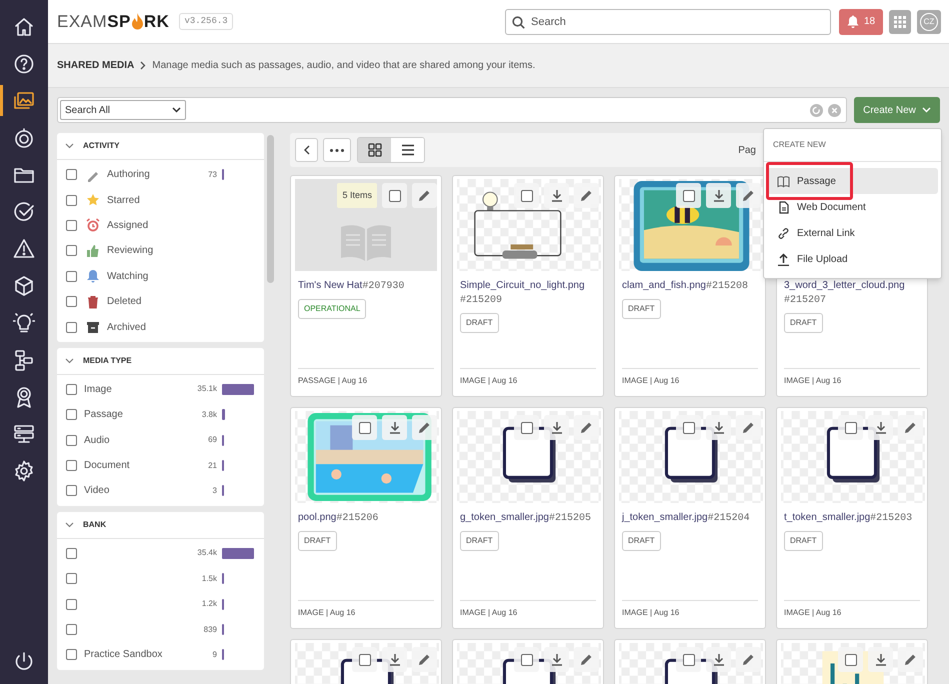 The height and width of the screenshot is (684, 949). I want to click on media-title: 3_word_3_letter_cloud.png #215207, so click(852, 293).